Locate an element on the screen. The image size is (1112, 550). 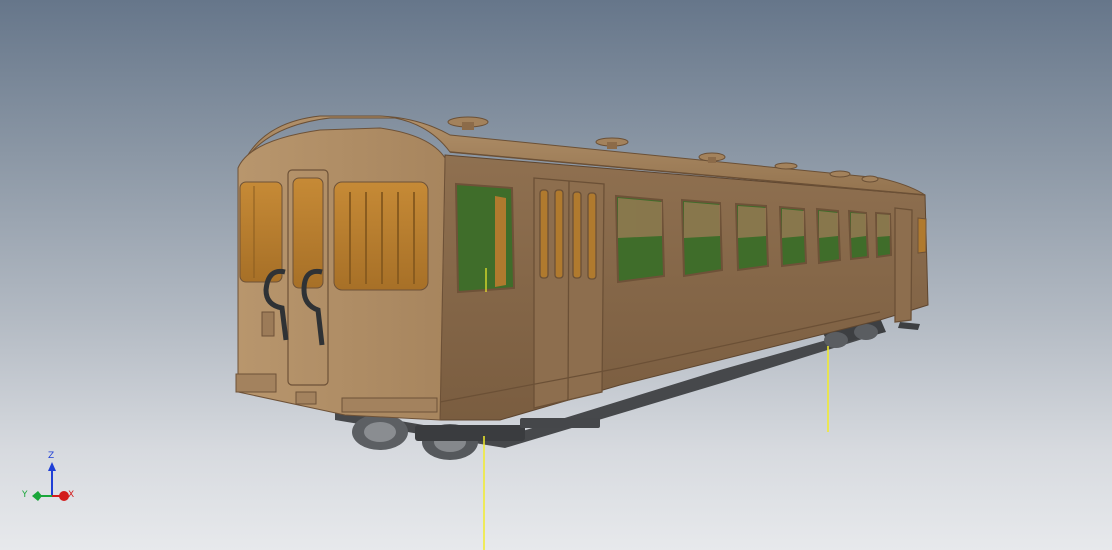
z-axis-label: Z is located at coordinates (51, 456).